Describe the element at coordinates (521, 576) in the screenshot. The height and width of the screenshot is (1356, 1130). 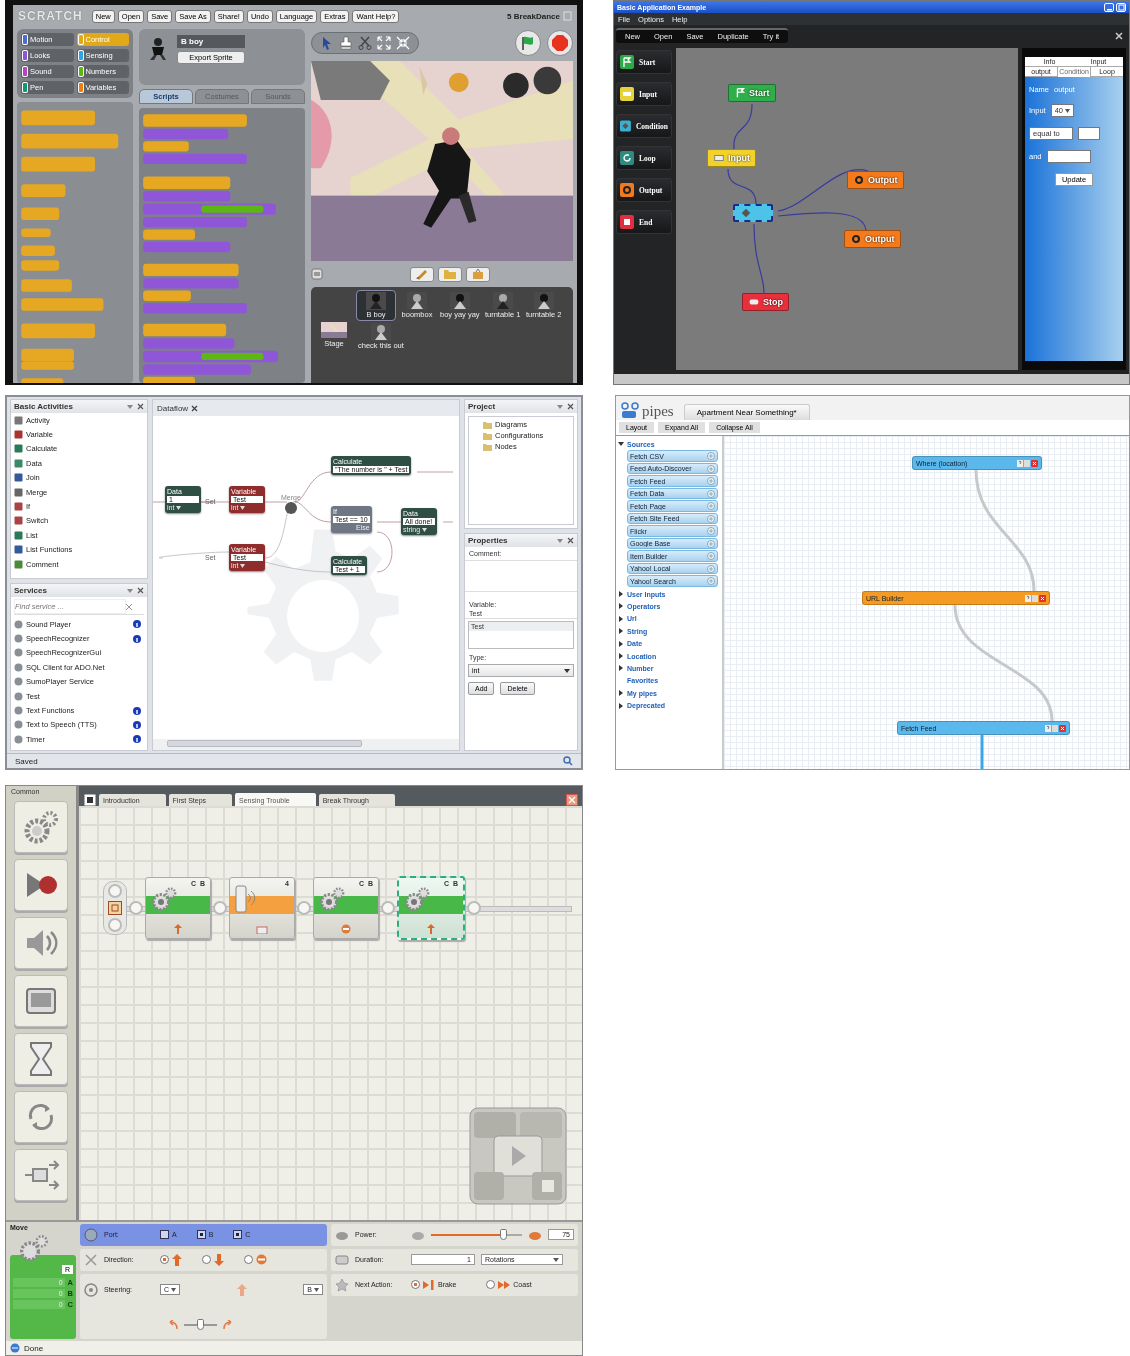
I see `comment-field` at that location.